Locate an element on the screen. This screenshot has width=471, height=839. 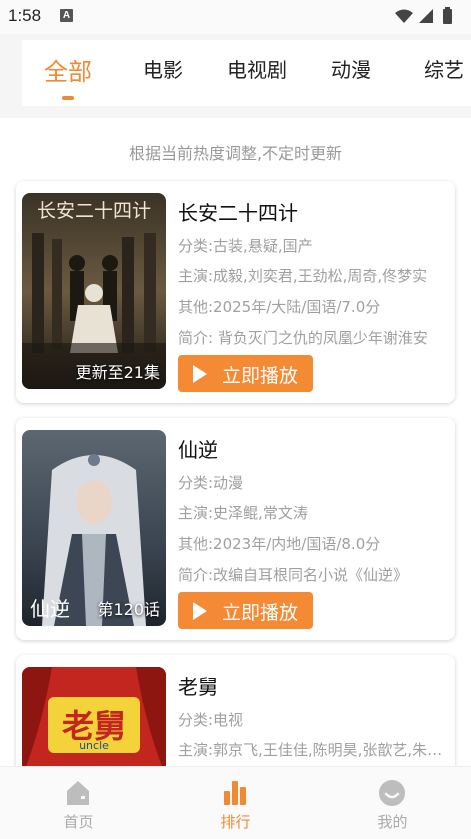
category-tabs: 全部 电影 电视剧 动漫 综艺 is located at coordinates (246, 73).